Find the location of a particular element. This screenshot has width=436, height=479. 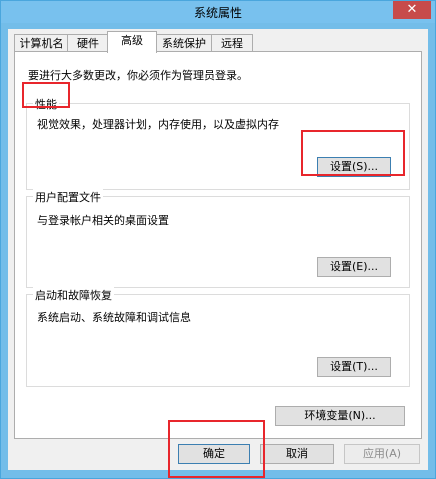

performance-description: 视觉效果，处理器计划，内存使用，以及虚拟内存 is located at coordinates (158, 124).